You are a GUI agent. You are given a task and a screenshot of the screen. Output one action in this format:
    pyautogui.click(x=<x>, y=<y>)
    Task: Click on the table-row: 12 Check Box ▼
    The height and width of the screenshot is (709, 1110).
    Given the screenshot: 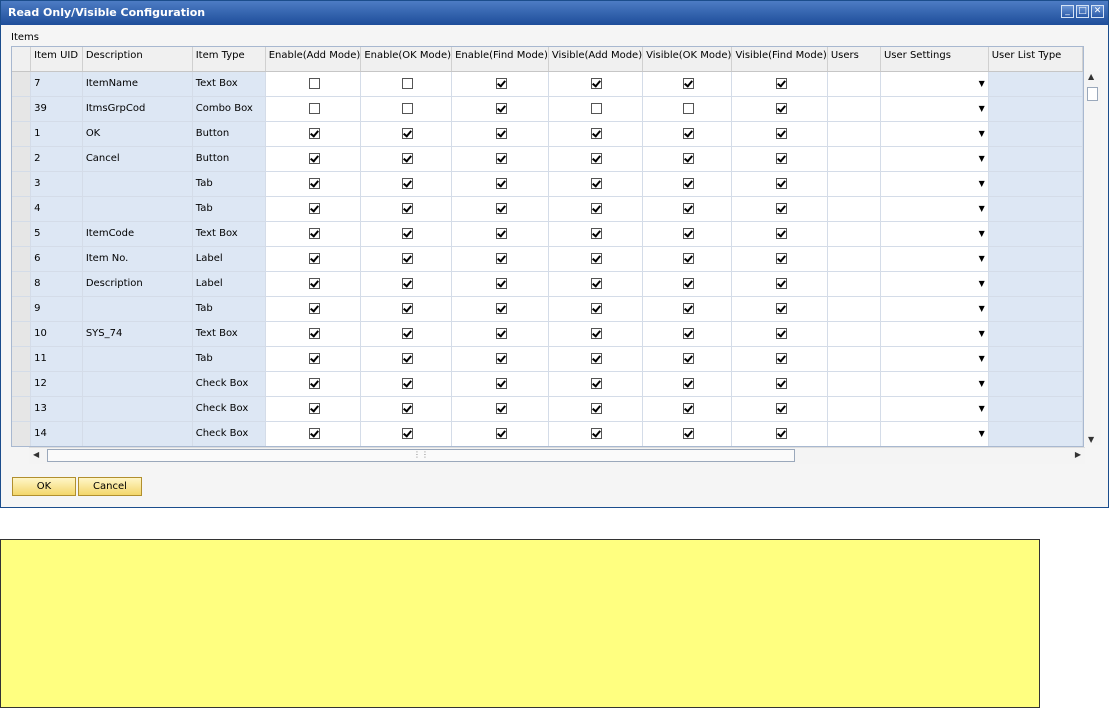 What is the action you would take?
    pyautogui.click(x=547, y=384)
    